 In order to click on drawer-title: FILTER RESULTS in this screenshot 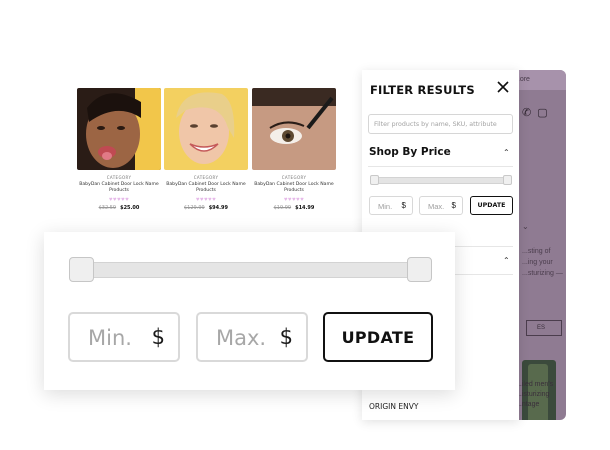, I will do `click(422, 90)`.